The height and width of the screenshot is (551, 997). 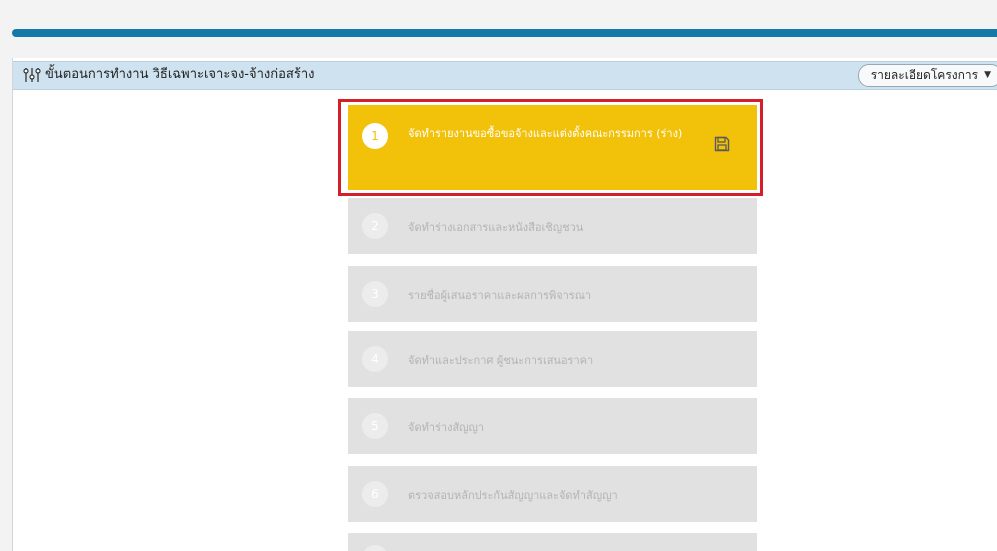 I want to click on step-label: รายชื่อผู้เสนอราคาและผลการพิจารณา, so click(x=500, y=295).